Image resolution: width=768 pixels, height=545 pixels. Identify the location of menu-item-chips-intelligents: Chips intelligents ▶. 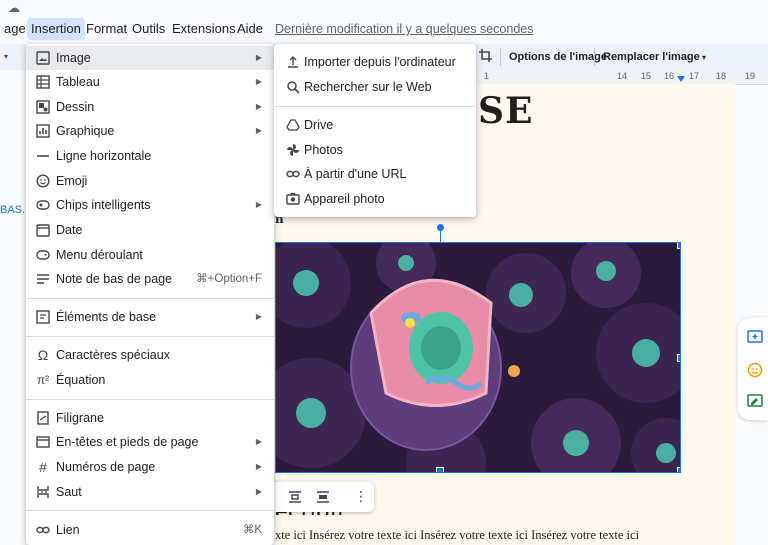
(150, 205).